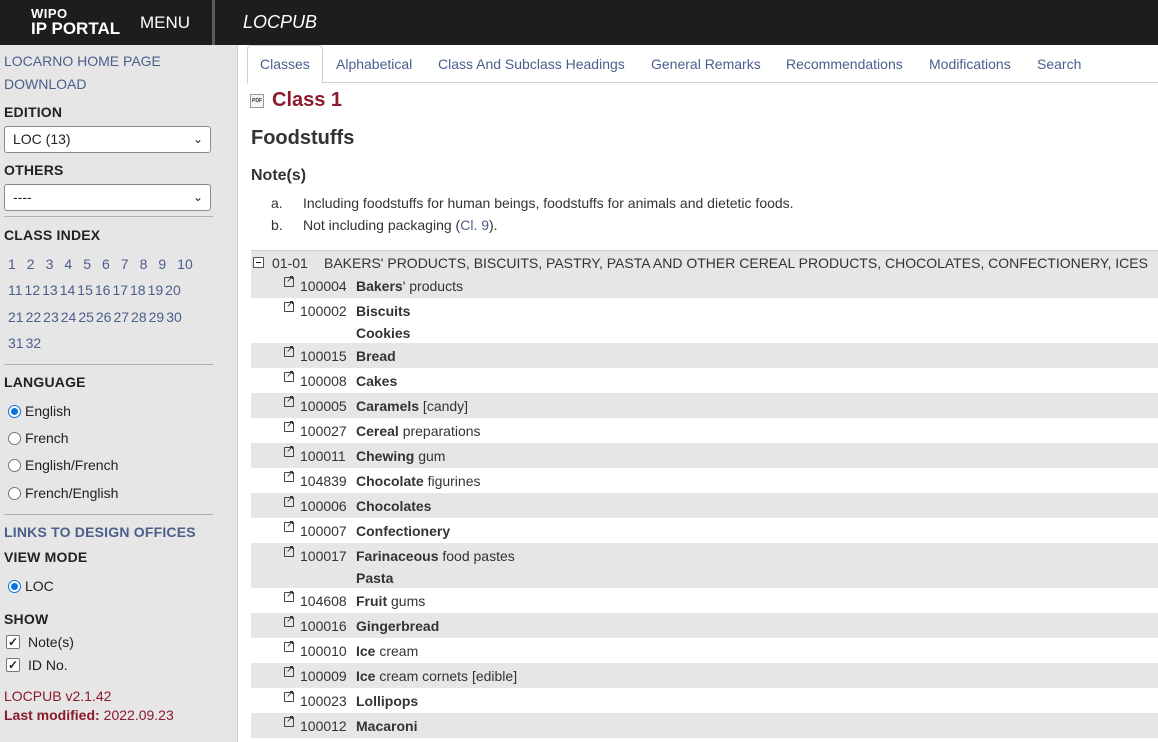 Image resolution: width=1158 pixels, height=742 pixels. What do you see at coordinates (383, 333) in the screenshot?
I see `product-alt-label: Cookies` at bounding box center [383, 333].